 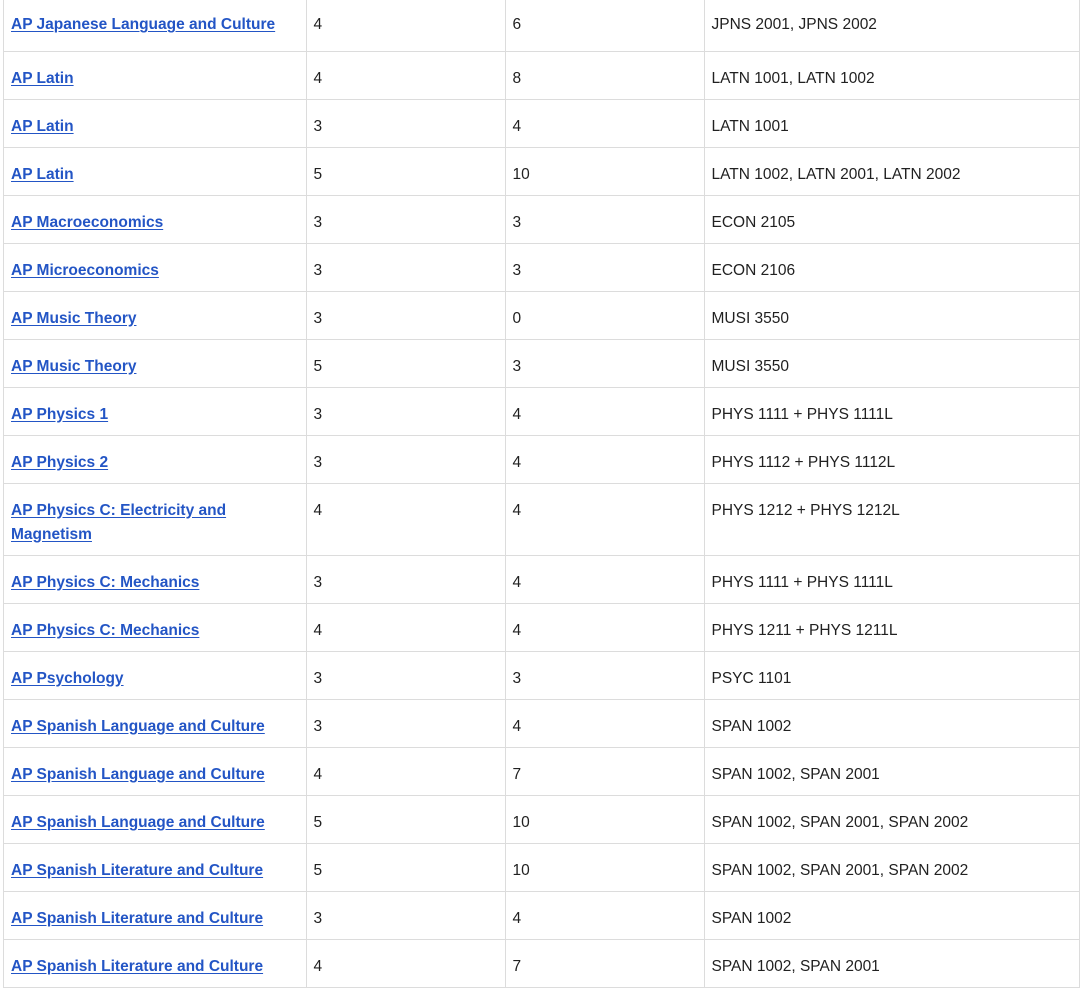 What do you see at coordinates (891, 171) in the screenshot?
I see `courses-cell: LATN 1002, LATN 2001, LATN 2002` at bounding box center [891, 171].